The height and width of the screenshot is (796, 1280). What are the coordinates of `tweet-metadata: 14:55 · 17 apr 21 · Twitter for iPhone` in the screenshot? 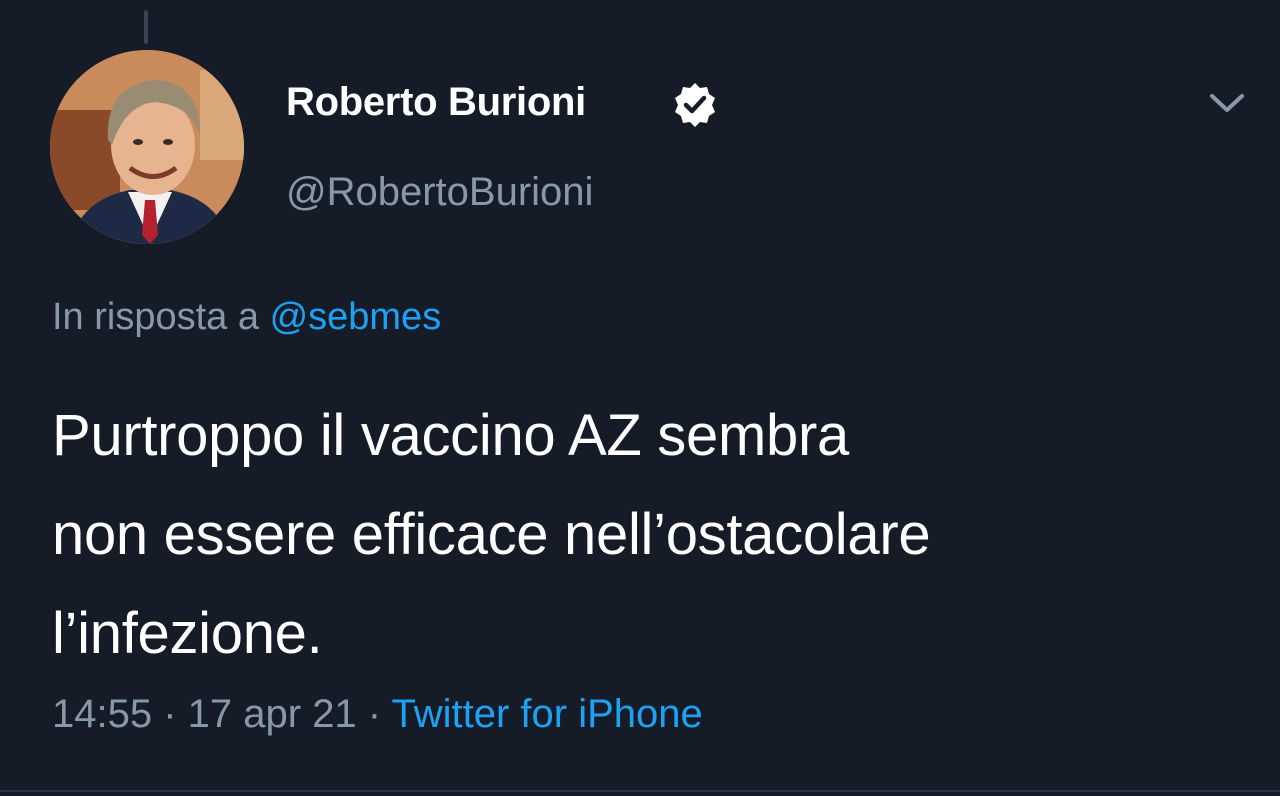 It's located at (377, 714).